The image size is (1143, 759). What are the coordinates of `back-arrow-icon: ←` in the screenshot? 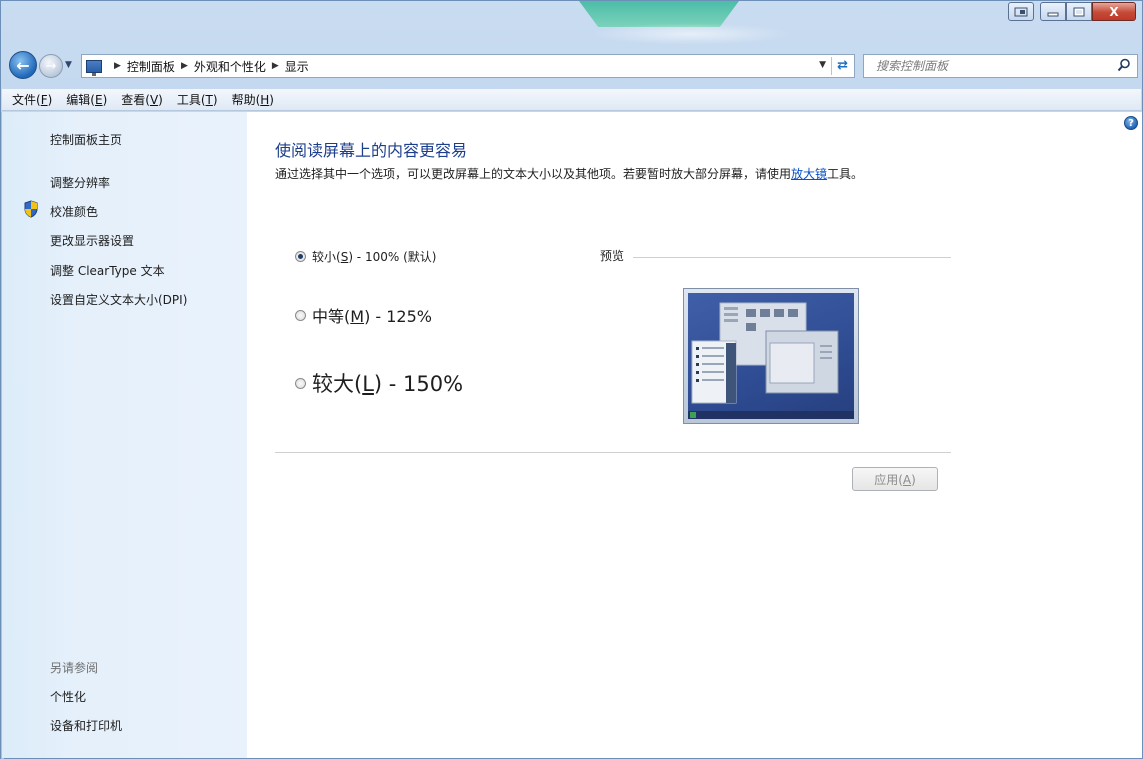 It's located at (23, 65).